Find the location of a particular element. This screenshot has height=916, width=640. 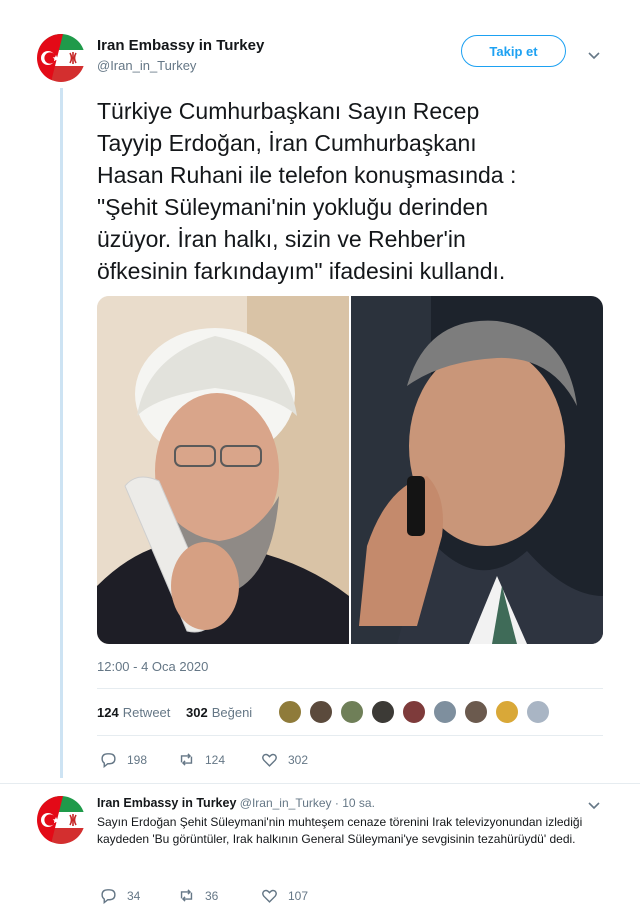

reply-retweet-button: 36 is located at coordinates (198, 895).